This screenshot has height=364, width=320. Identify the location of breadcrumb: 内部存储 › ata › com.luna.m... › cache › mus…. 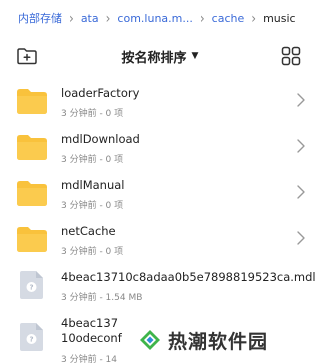
(160, 18).